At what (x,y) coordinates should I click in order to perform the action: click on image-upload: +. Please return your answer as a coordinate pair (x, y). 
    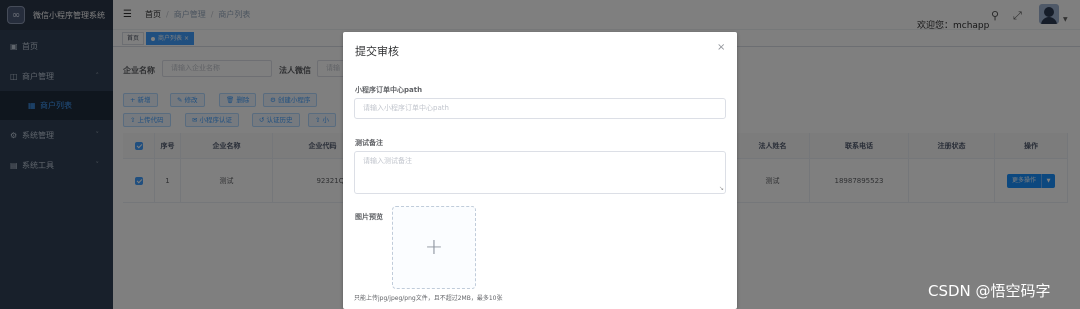
    Looking at the image, I should click on (434, 247).